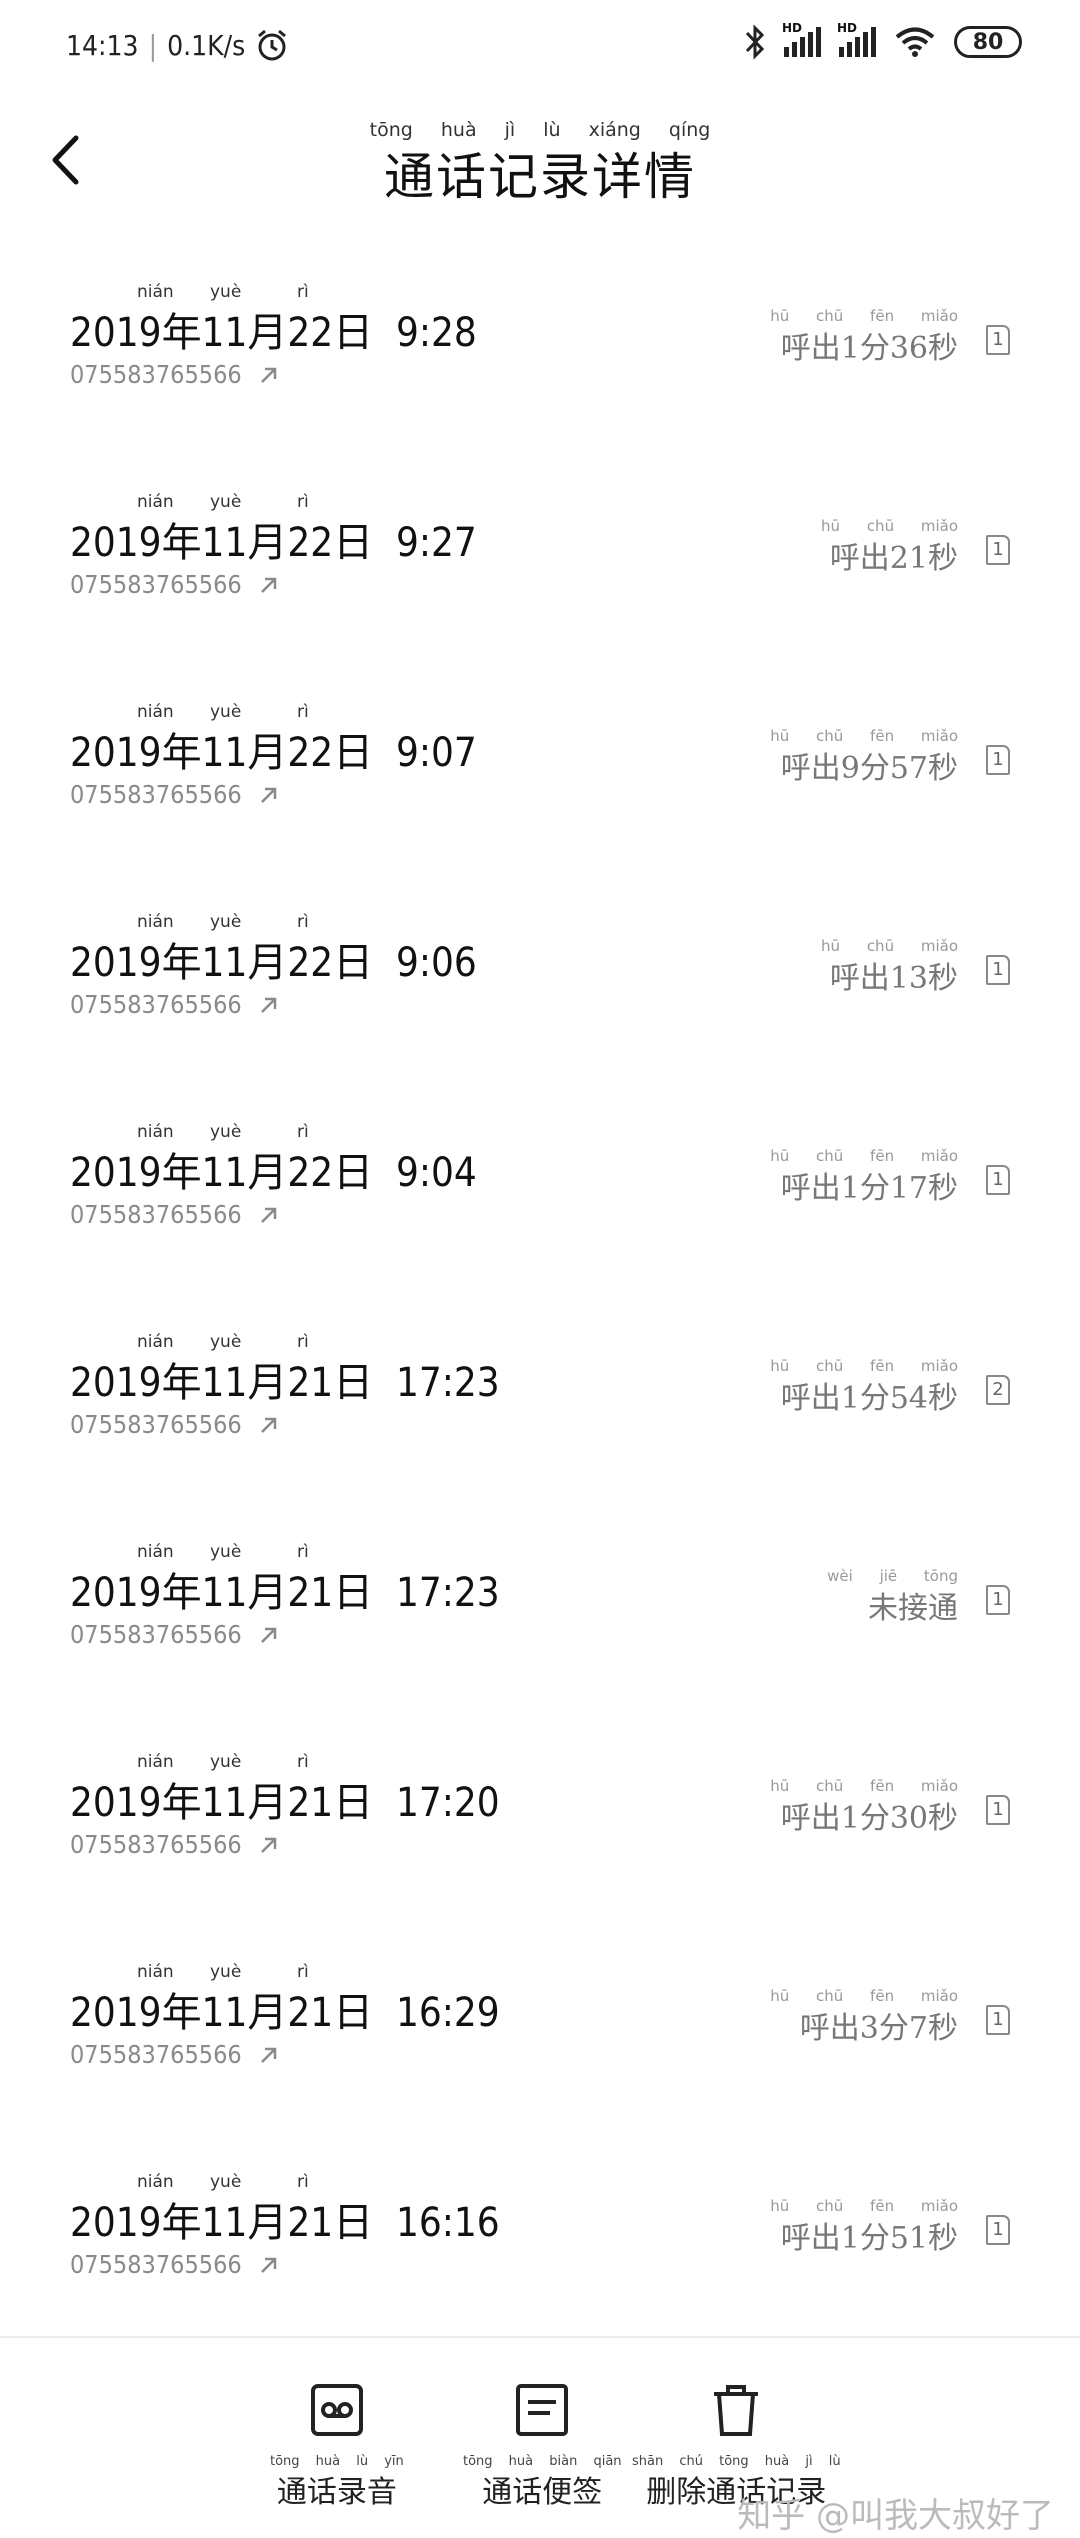 This screenshot has height=2538, width=1080. I want to click on sim-slot-number: 2, so click(998, 1389).